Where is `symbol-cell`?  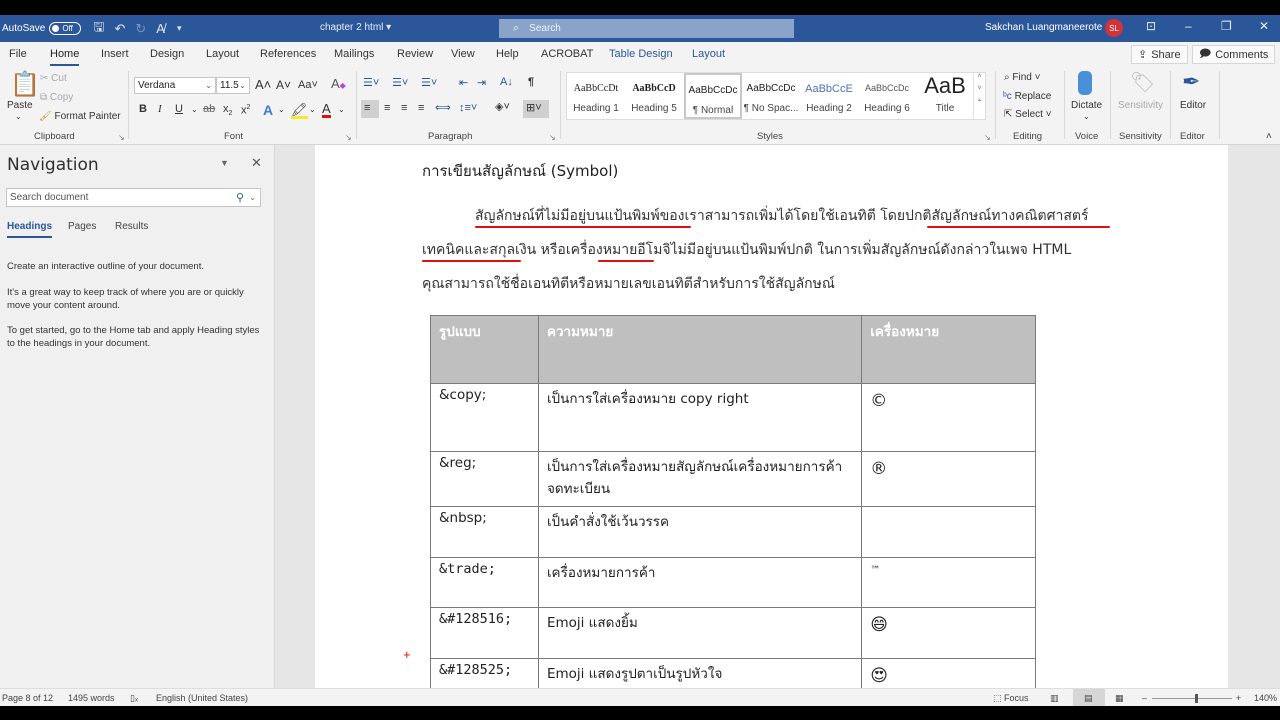 symbol-cell is located at coordinates (948, 532).